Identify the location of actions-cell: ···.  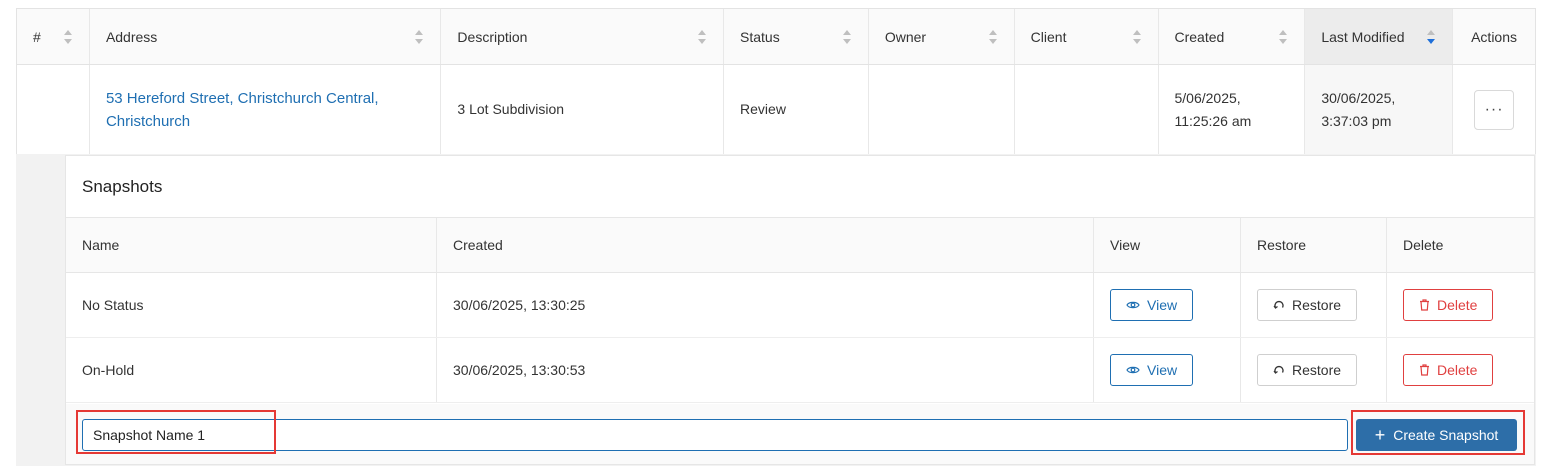
(1494, 109).